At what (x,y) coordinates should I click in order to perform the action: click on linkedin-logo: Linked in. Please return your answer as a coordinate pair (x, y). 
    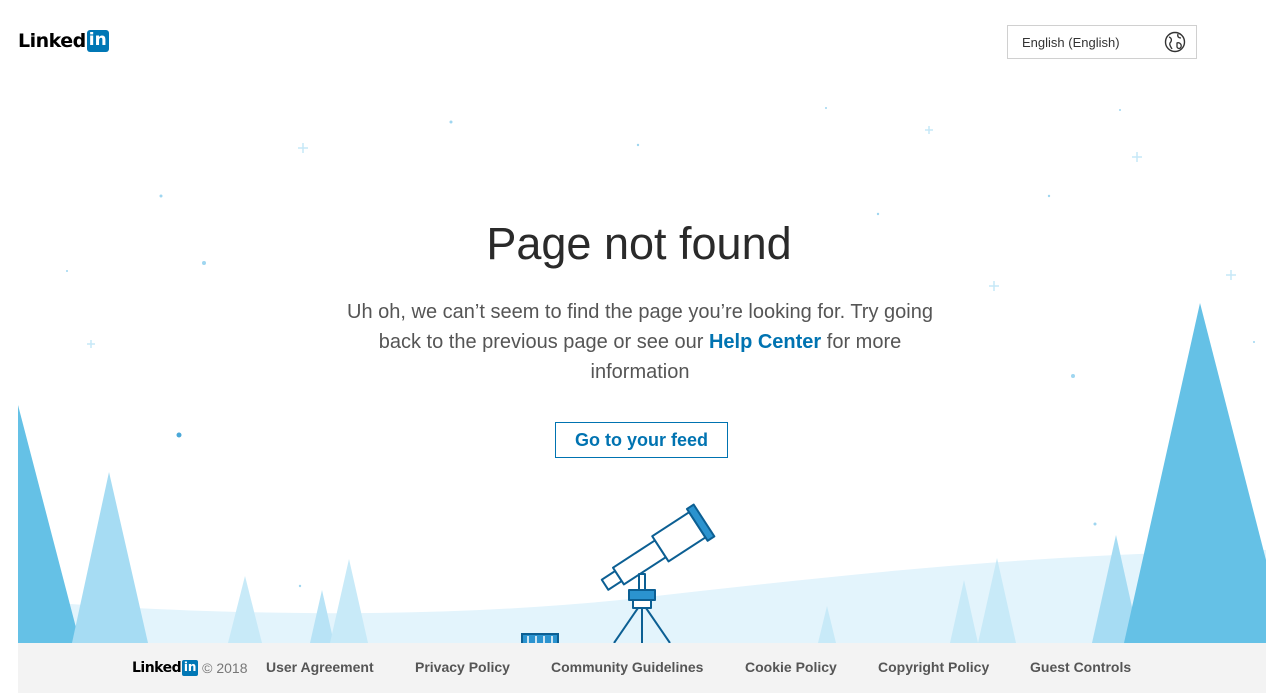
    Looking at the image, I should click on (63, 41).